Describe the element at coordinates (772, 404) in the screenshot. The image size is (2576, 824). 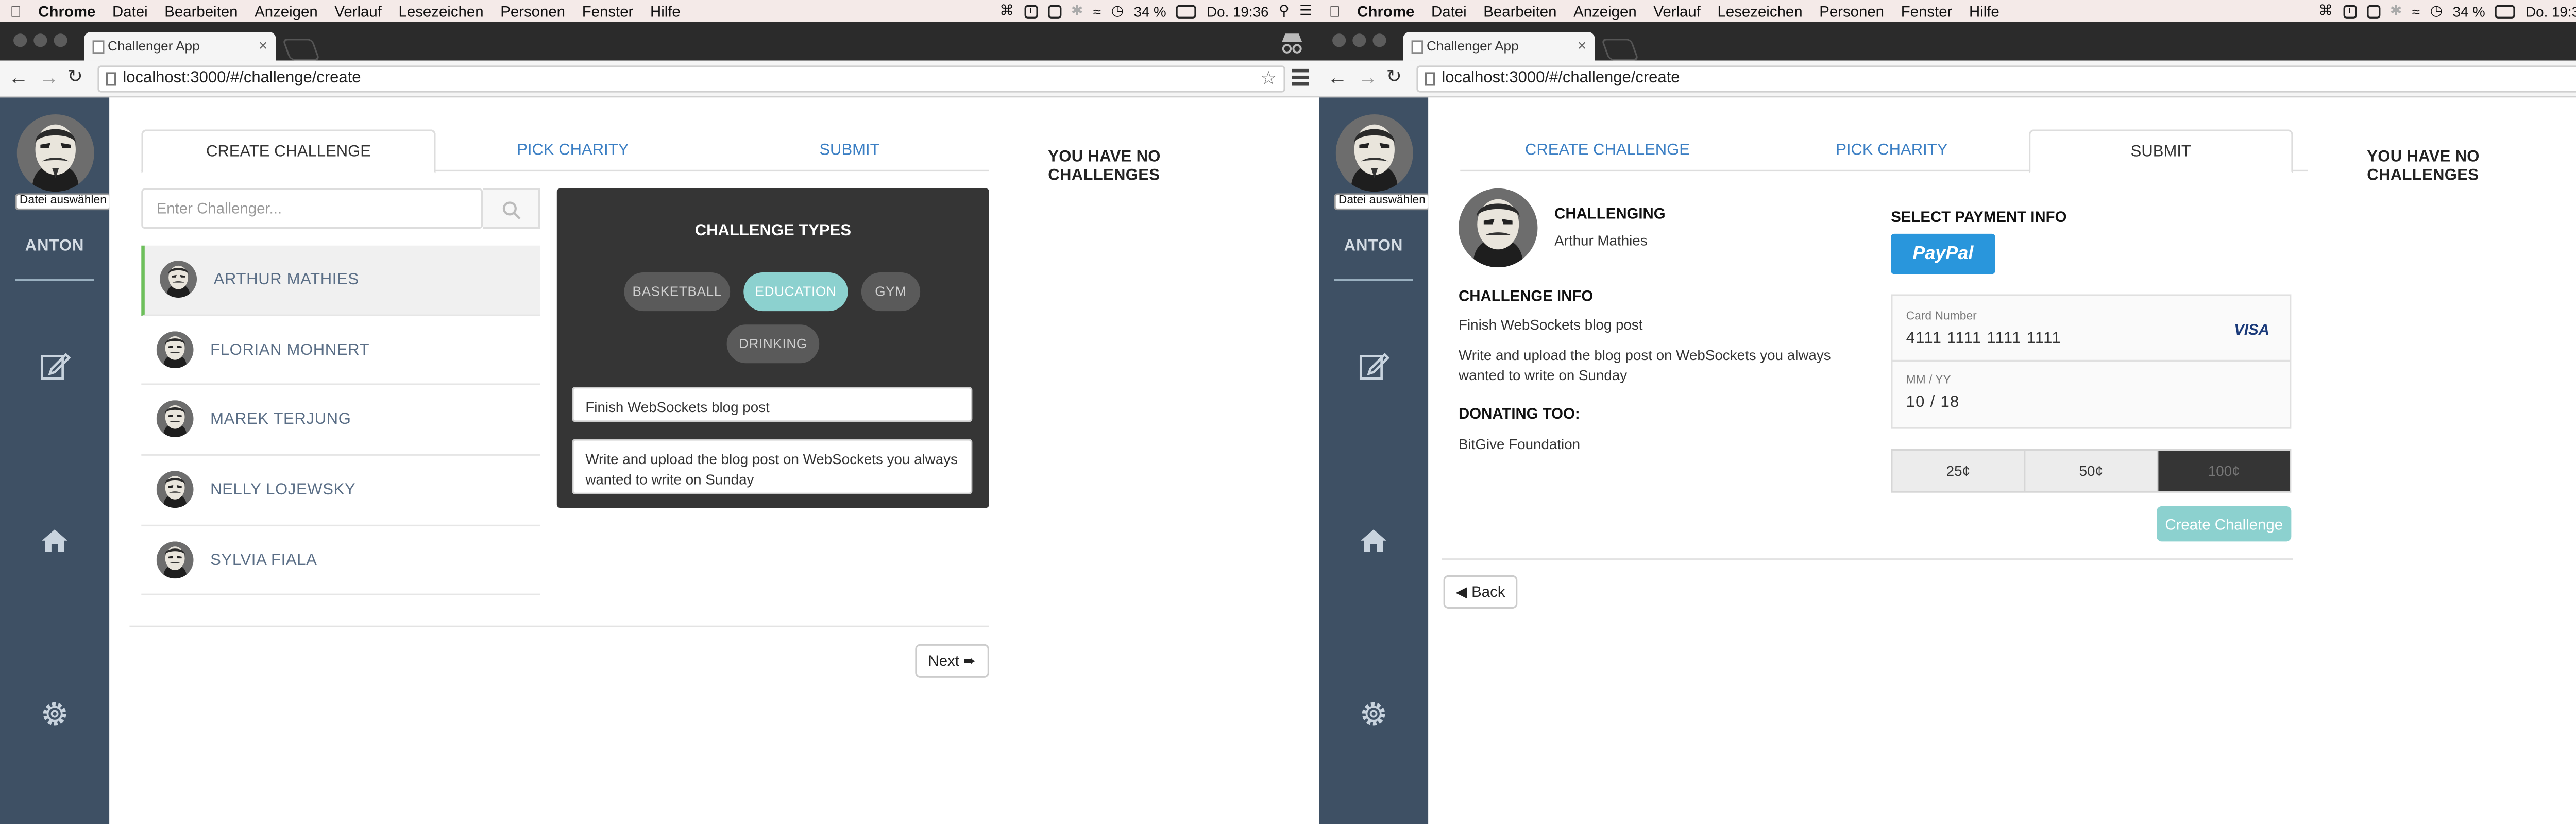
I see `challenge-title-input: Finish WebSockets blog post` at that location.